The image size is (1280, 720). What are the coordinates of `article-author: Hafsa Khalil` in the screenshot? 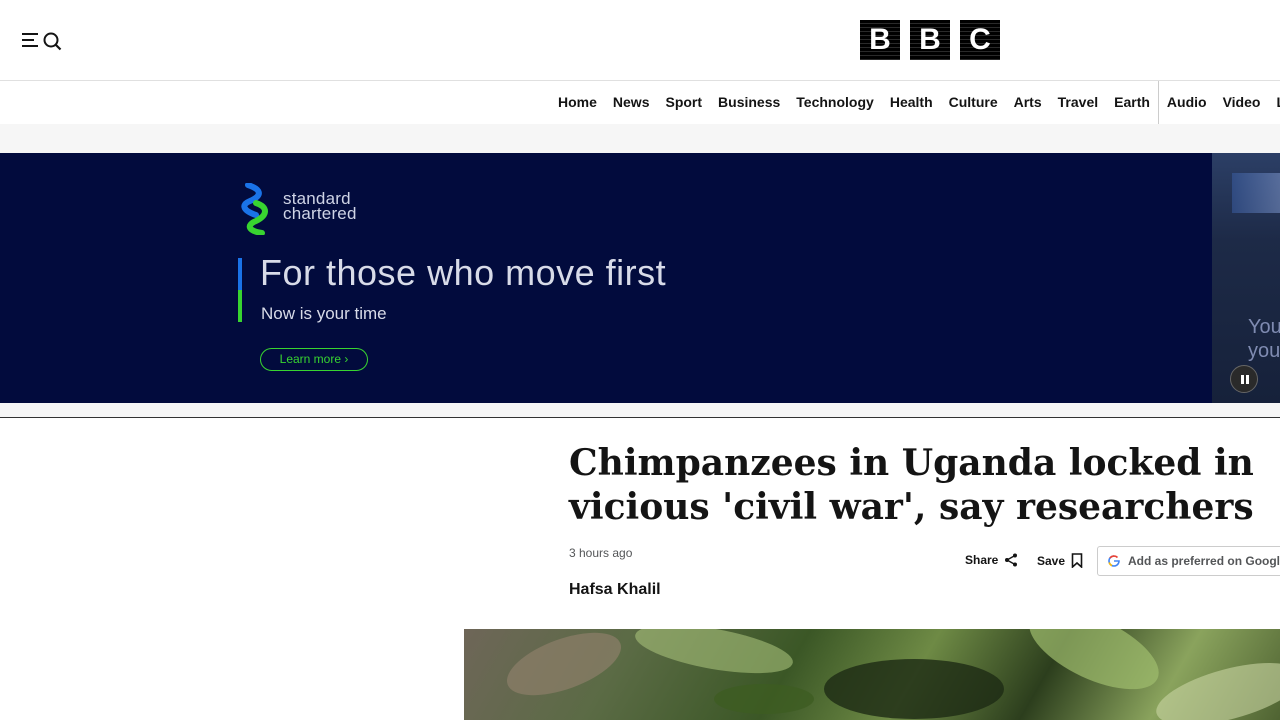 It's located at (615, 589).